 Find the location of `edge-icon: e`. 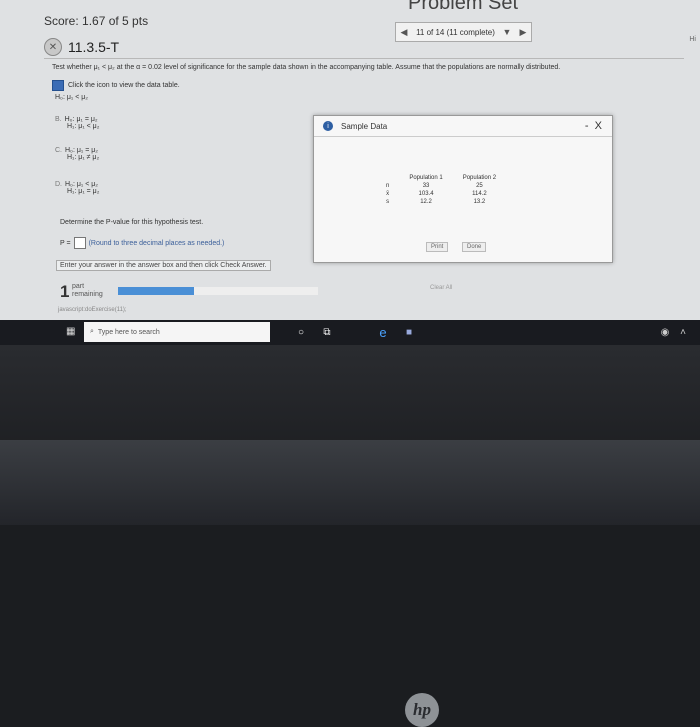

edge-icon: e is located at coordinates (383, 332).